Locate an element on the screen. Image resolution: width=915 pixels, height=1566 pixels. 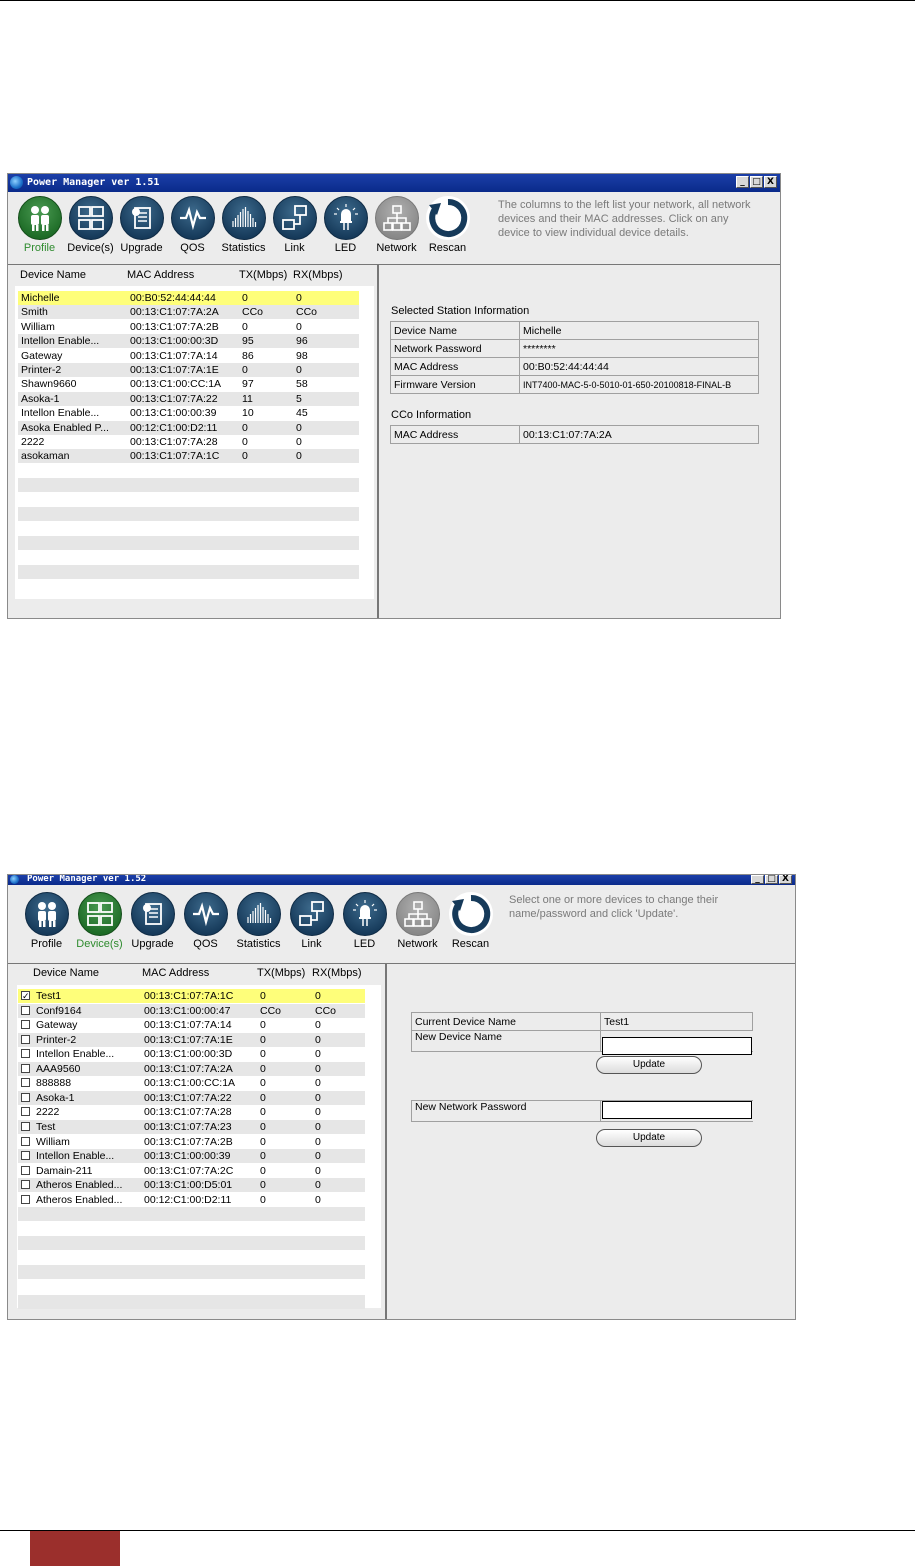
current-device-label: Current Device Name is located at coordinates (506, 1021).